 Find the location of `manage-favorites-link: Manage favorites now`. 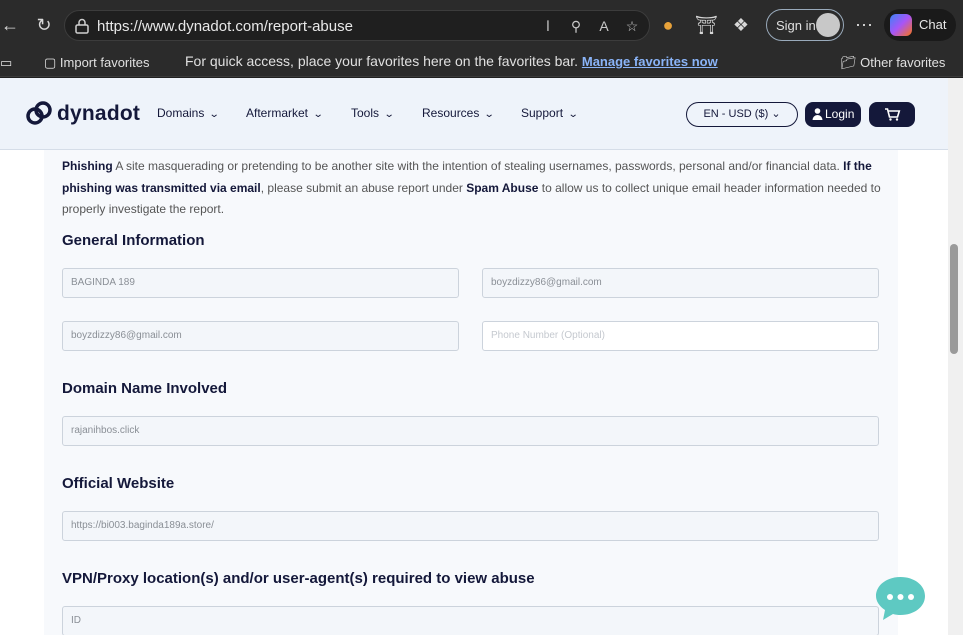

manage-favorites-link: Manage favorites now is located at coordinates (650, 61).